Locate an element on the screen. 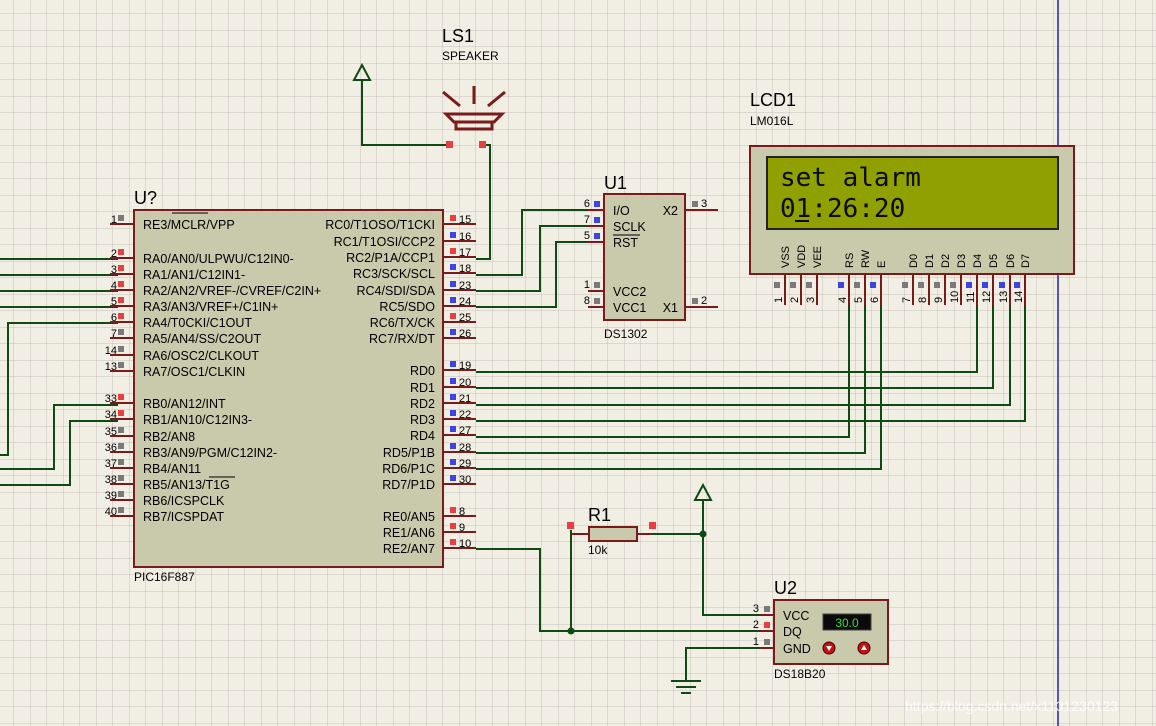  pin-label: VCC1 is located at coordinates (629, 308).